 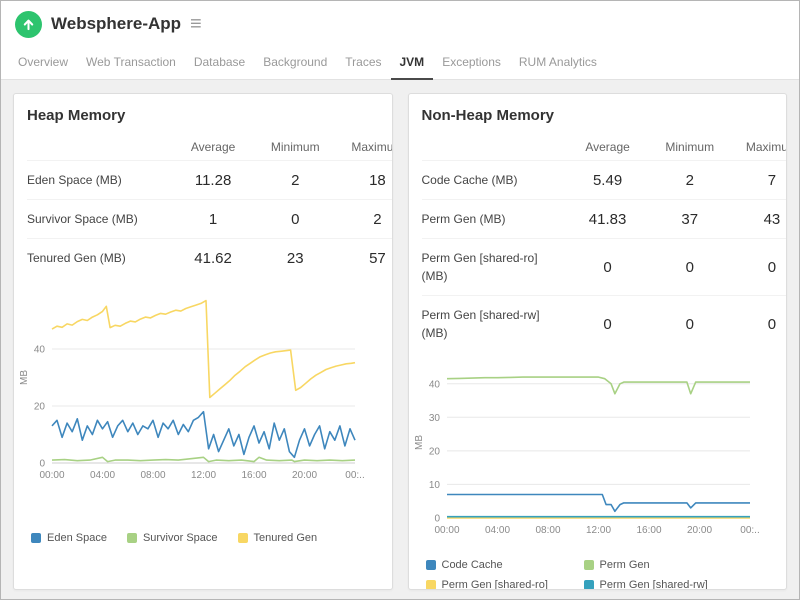 What do you see at coordinates (285, 538) in the screenshot?
I see `legend-label: Tenured Gen` at bounding box center [285, 538].